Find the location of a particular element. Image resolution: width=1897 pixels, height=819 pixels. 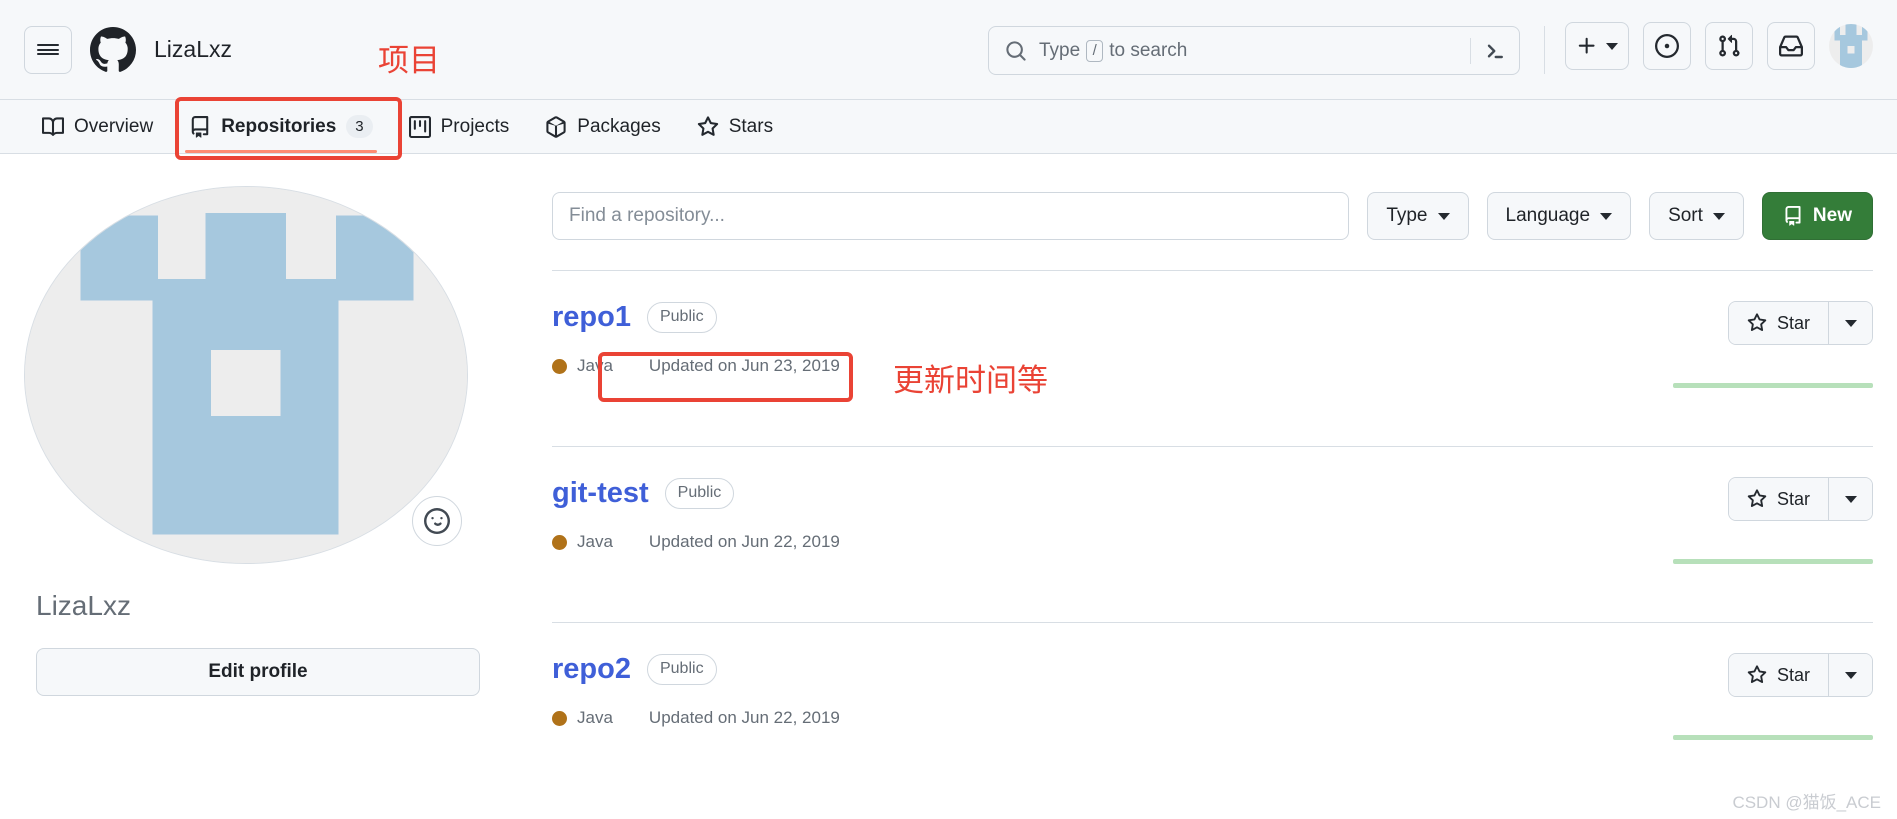

notifications-button is located at coordinates (1791, 46).